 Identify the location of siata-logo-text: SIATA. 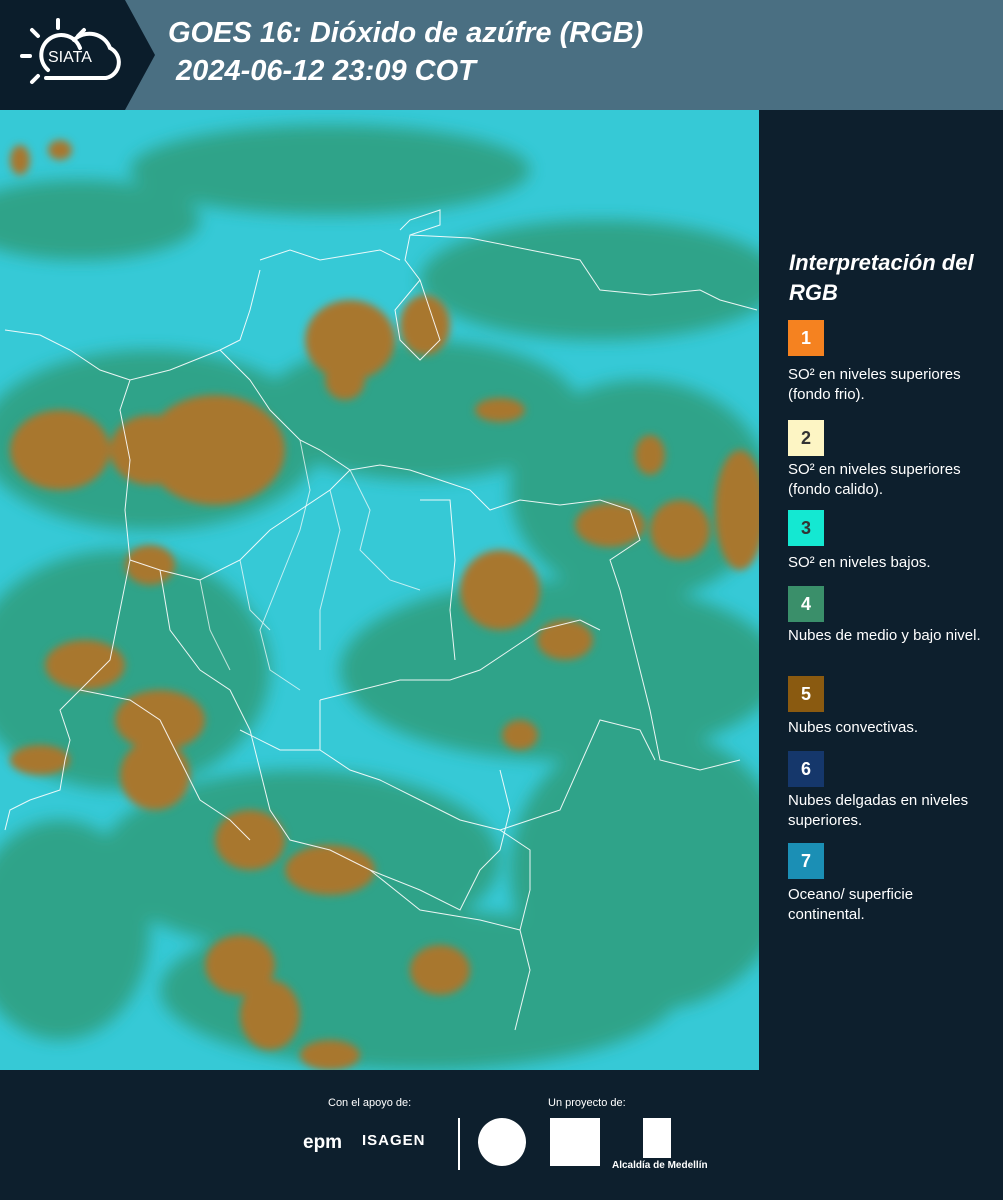
(70, 57).